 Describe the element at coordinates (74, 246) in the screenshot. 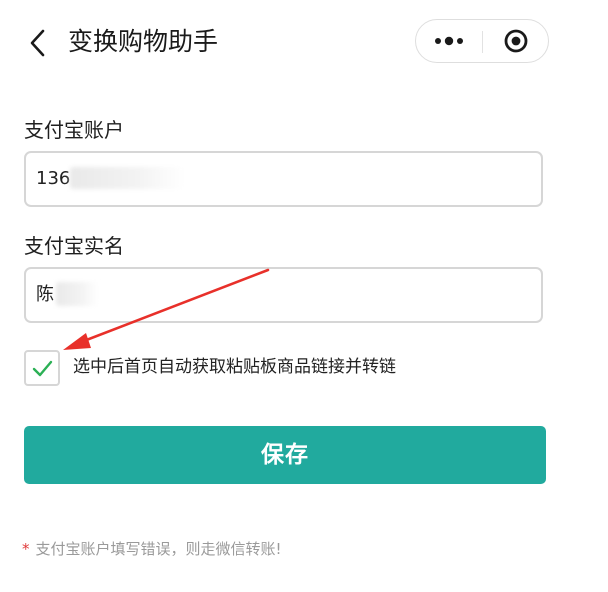

I see `name-label: 支付宝实名` at that location.